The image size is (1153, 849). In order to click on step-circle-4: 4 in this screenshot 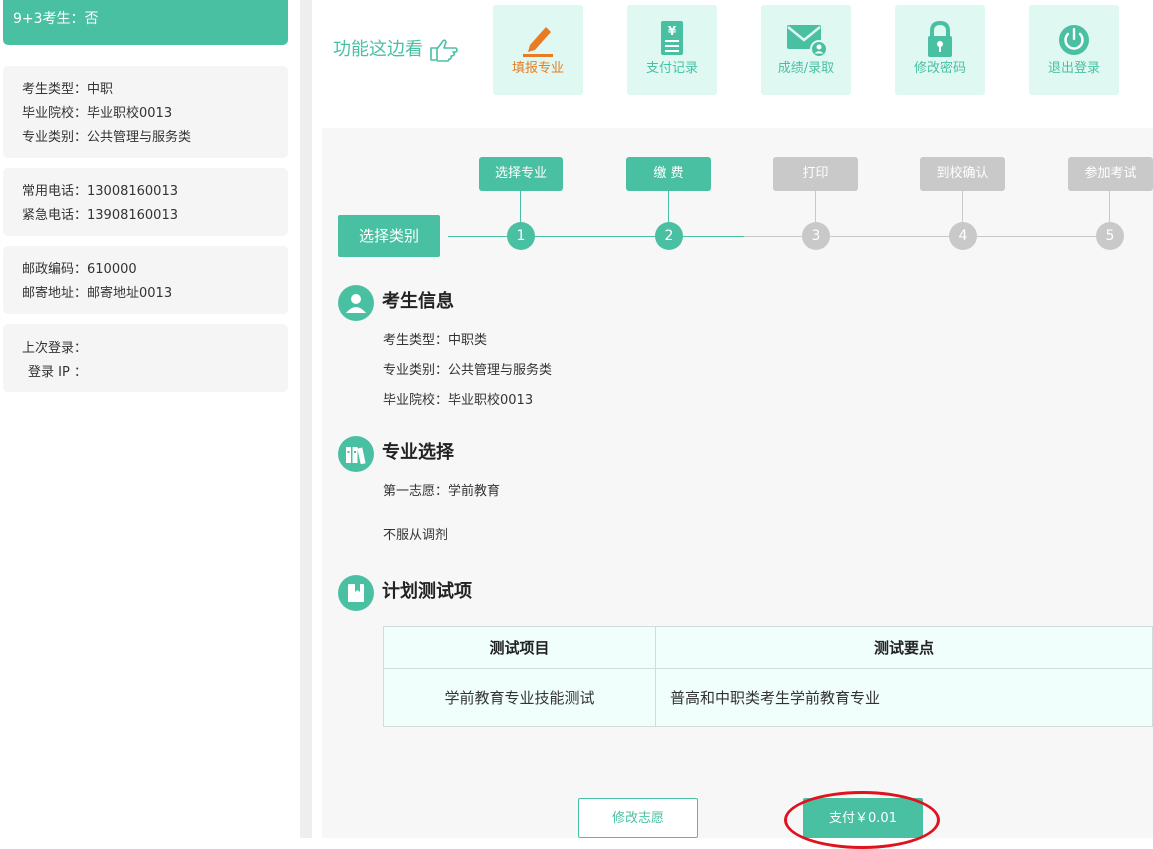, I will do `click(963, 236)`.